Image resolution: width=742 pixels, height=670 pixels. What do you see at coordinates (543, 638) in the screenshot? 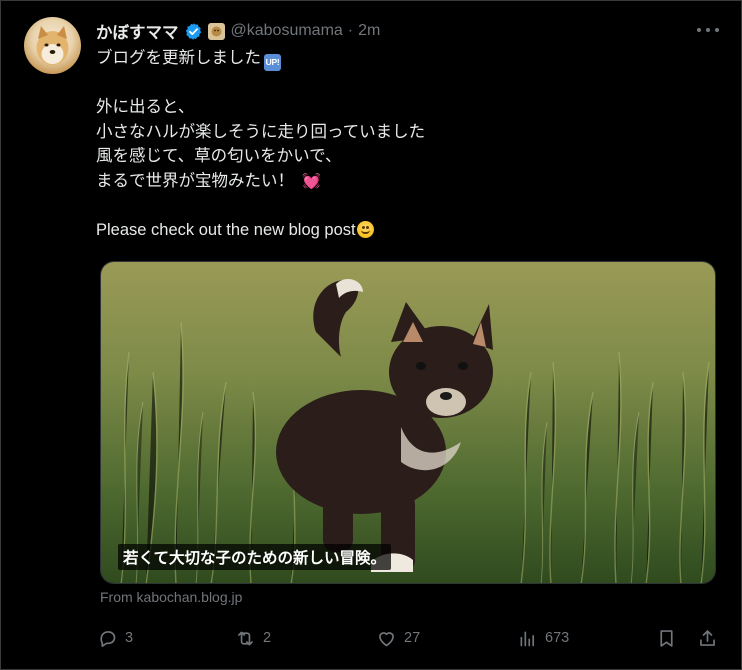
I see `views-button: 673` at bounding box center [543, 638].